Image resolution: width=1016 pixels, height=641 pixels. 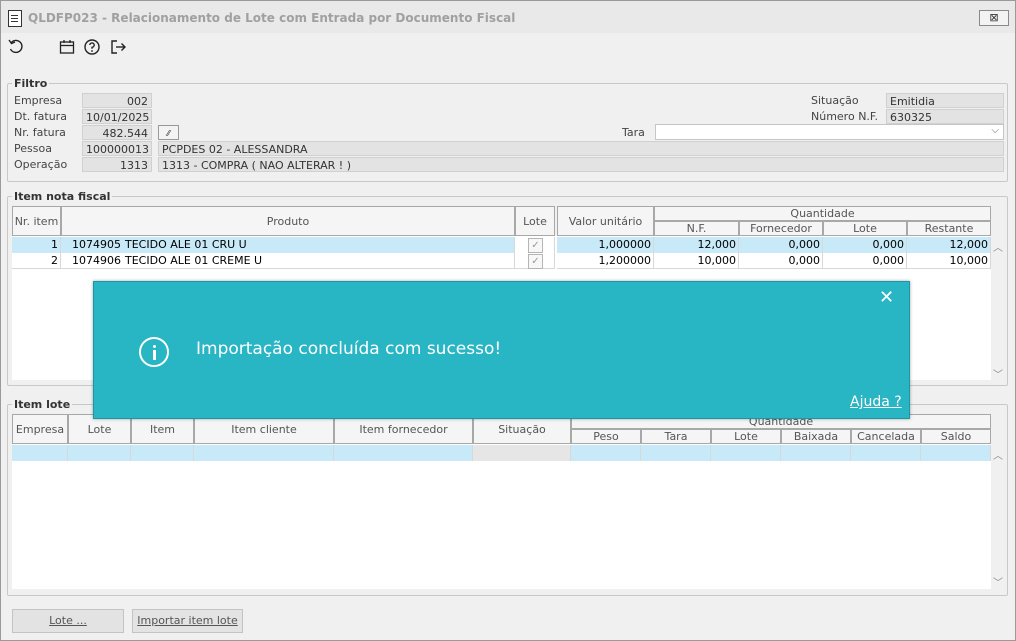 I want to click on cell-nr-item: 1, so click(x=36, y=245).